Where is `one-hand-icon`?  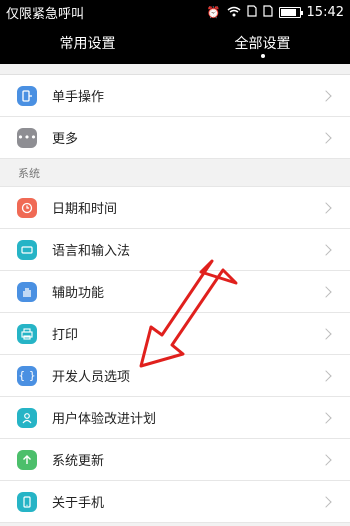
one-hand-icon is located at coordinates (27, 95).